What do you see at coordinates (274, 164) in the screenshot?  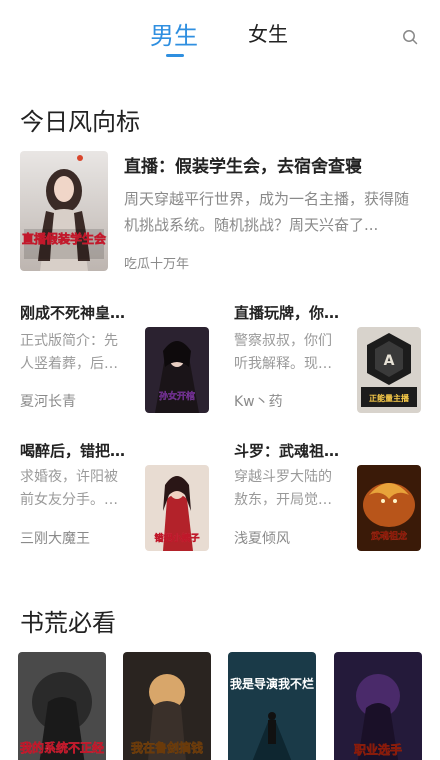 I see `featured-book-title: 直播：假装学生会，去宿舍查寝` at bounding box center [274, 164].